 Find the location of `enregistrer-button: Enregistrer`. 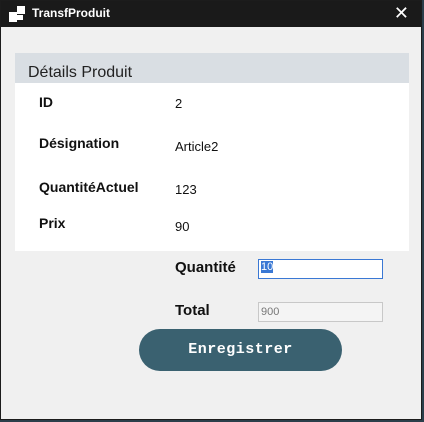

enregistrer-button: Enregistrer is located at coordinates (240, 350).